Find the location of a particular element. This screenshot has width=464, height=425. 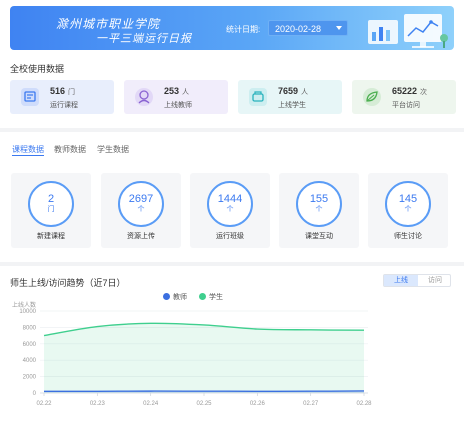

y-tick-label: 2000 is located at coordinates (30, 378).